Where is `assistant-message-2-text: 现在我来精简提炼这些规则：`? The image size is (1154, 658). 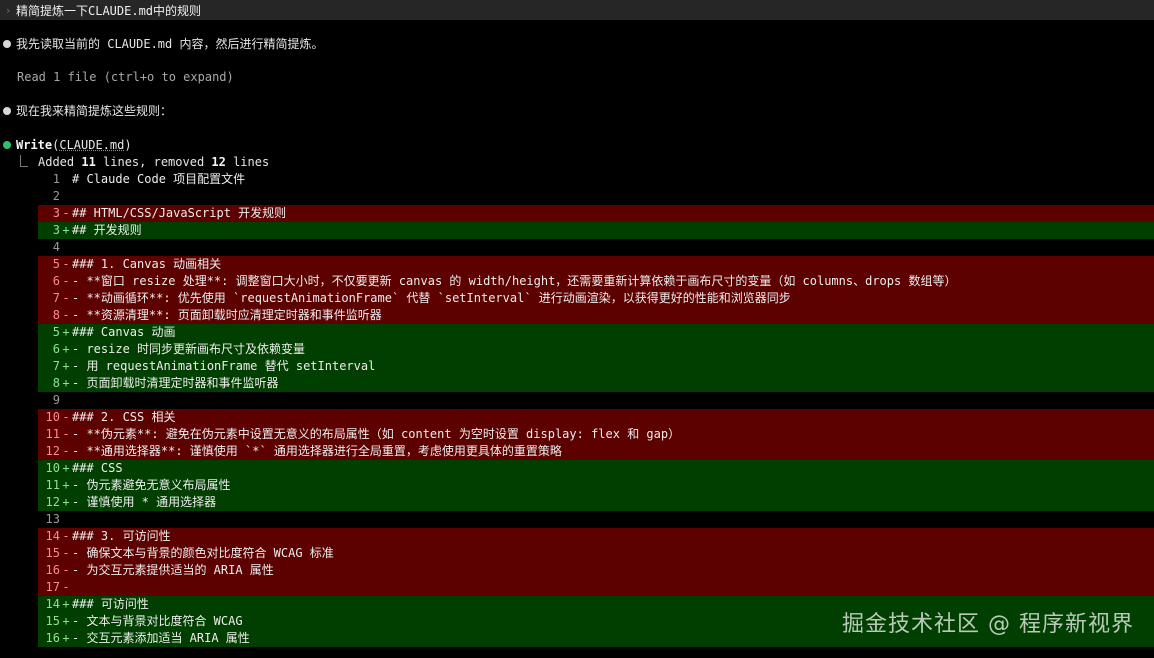 assistant-message-2-text: 现在我来精简提炼这些规则： is located at coordinates (94, 111).